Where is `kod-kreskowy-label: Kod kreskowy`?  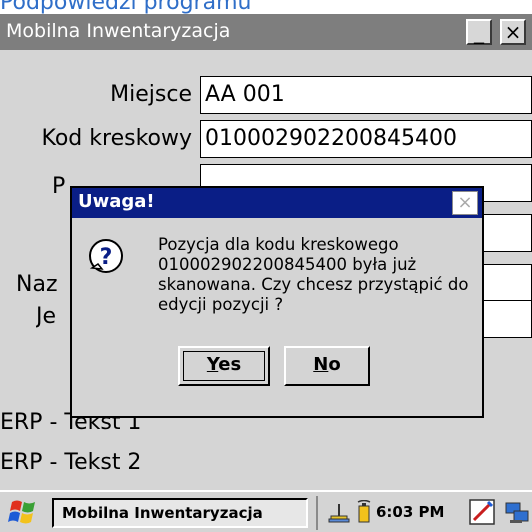 kod-kreskowy-label: Kod kreskowy is located at coordinates (116, 138).